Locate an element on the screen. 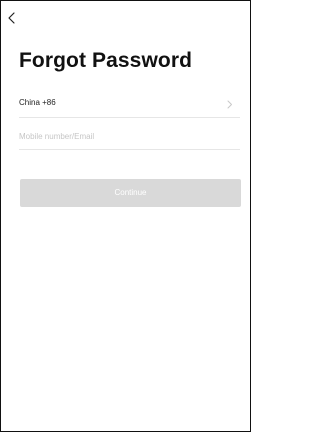 The width and height of the screenshot is (320, 432). chevron-right-icon is located at coordinates (230, 104).